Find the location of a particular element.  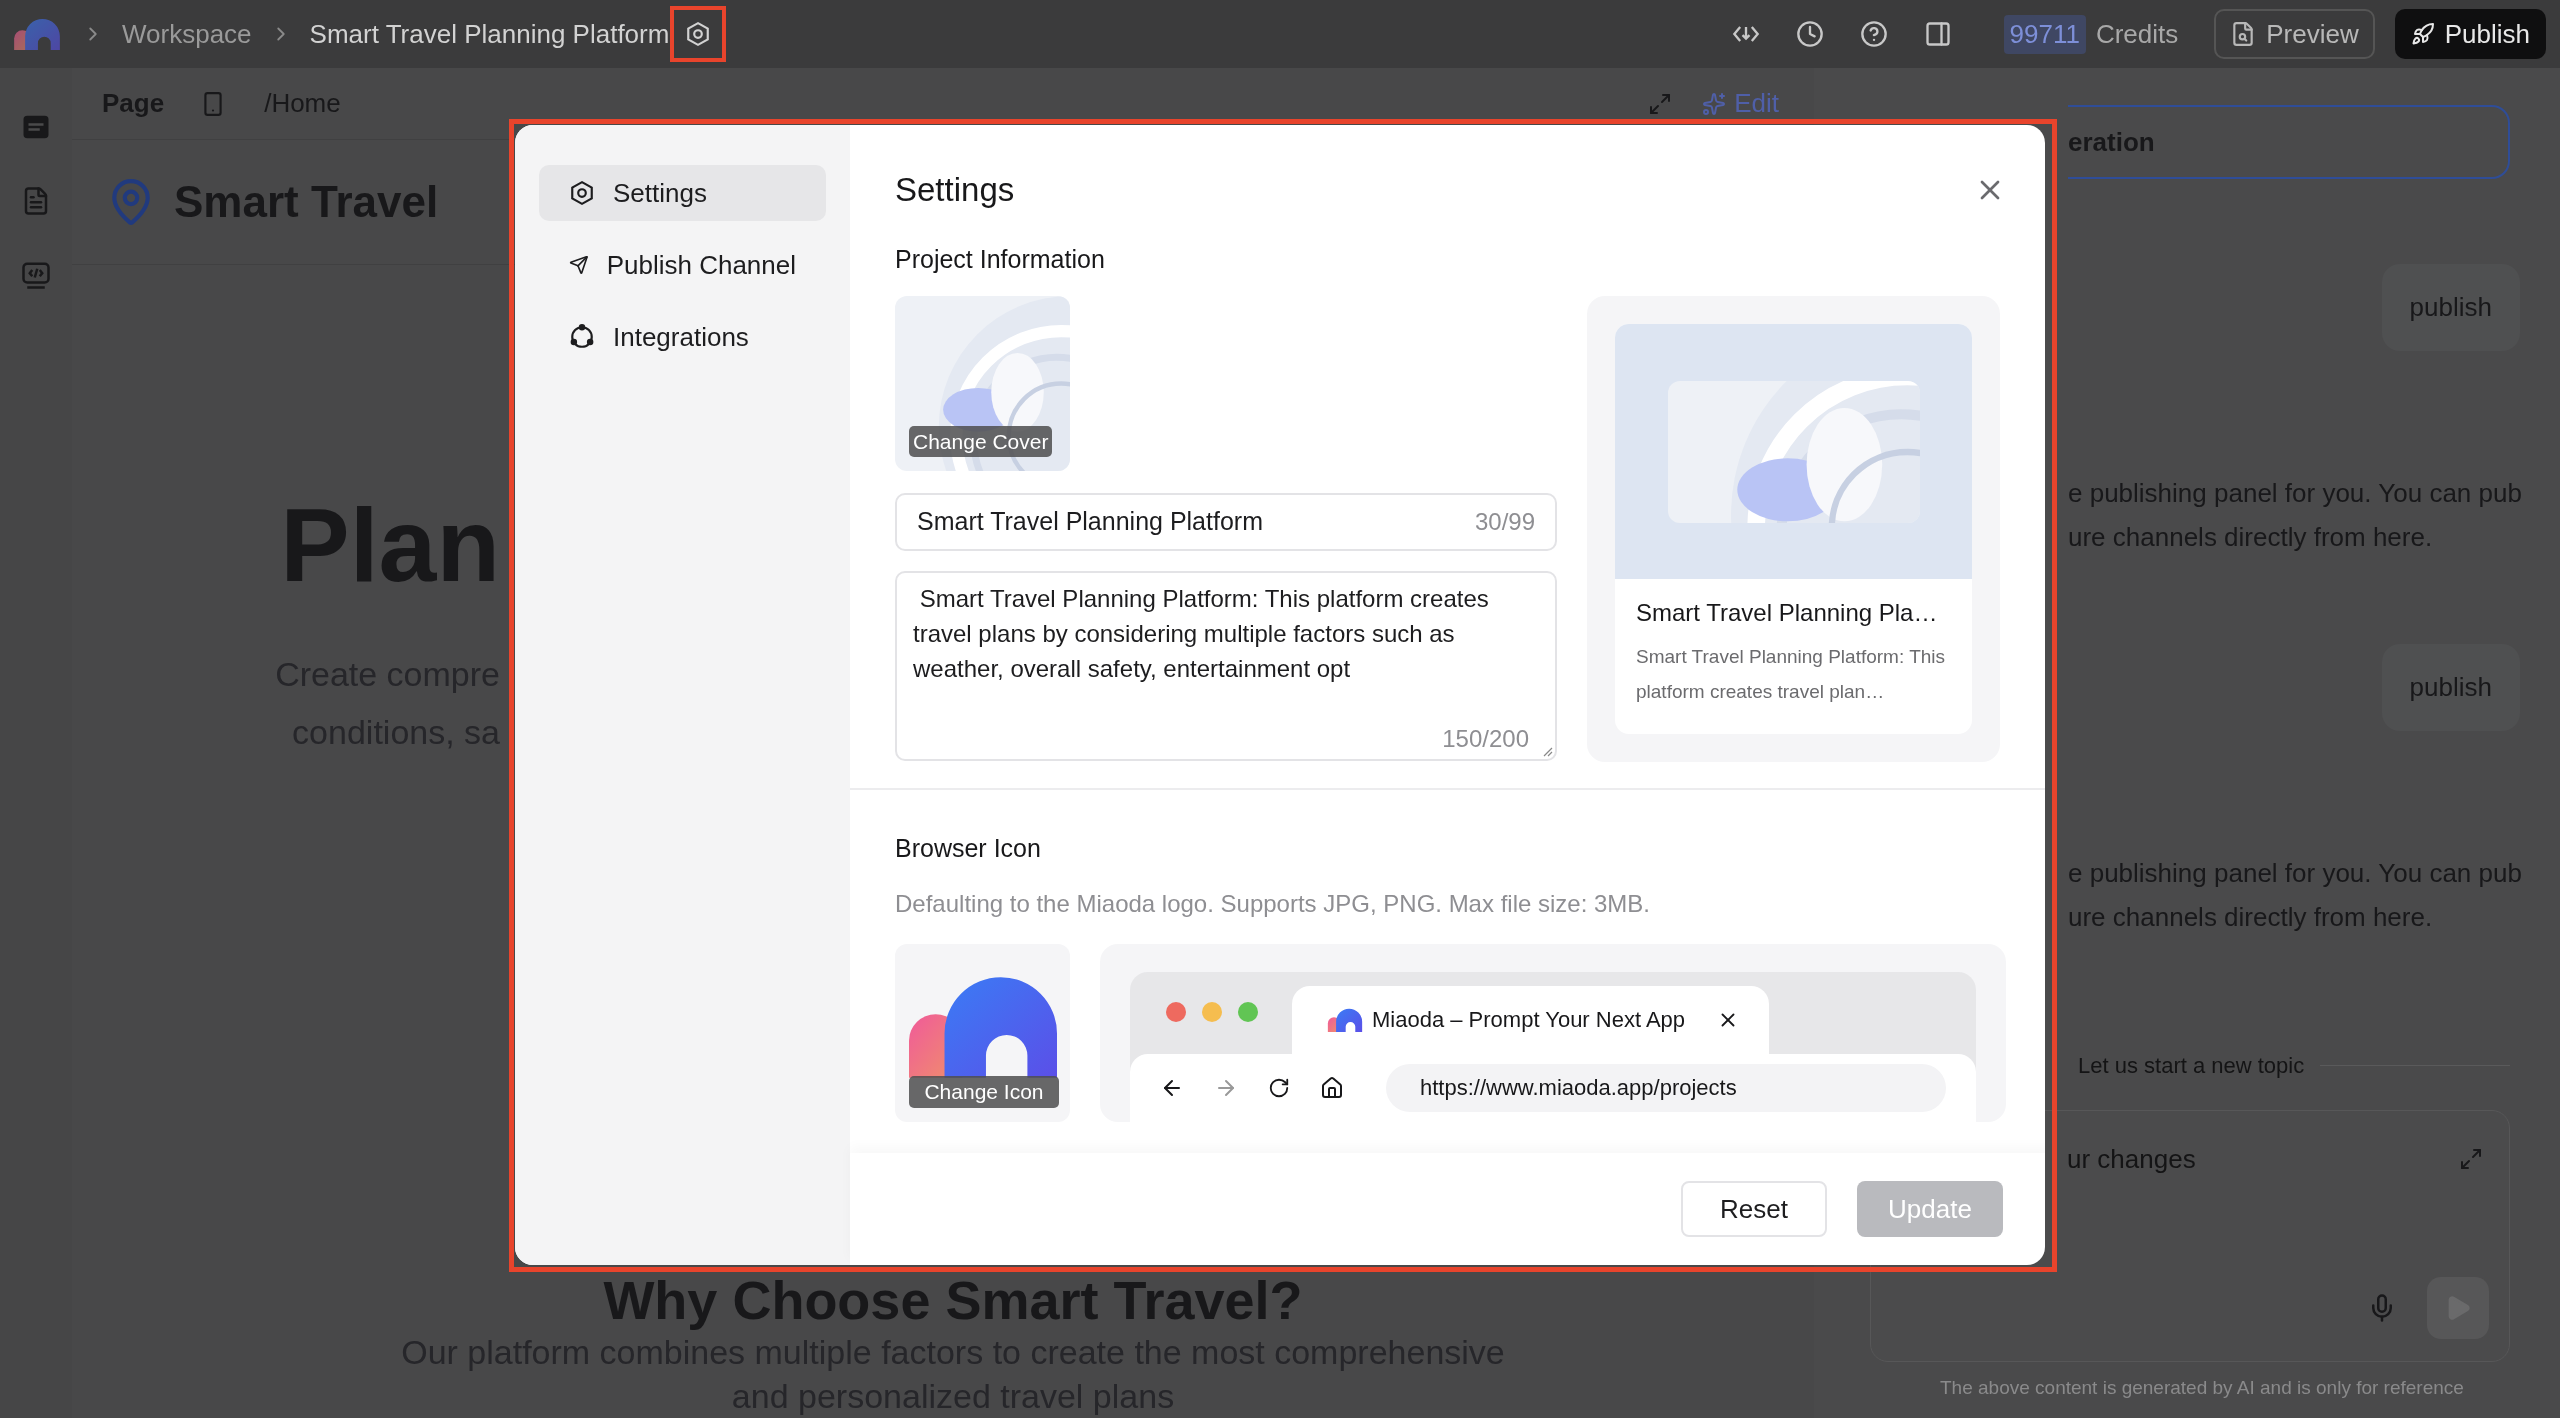

preview-button: Preview is located at coordinates (2294, 34).